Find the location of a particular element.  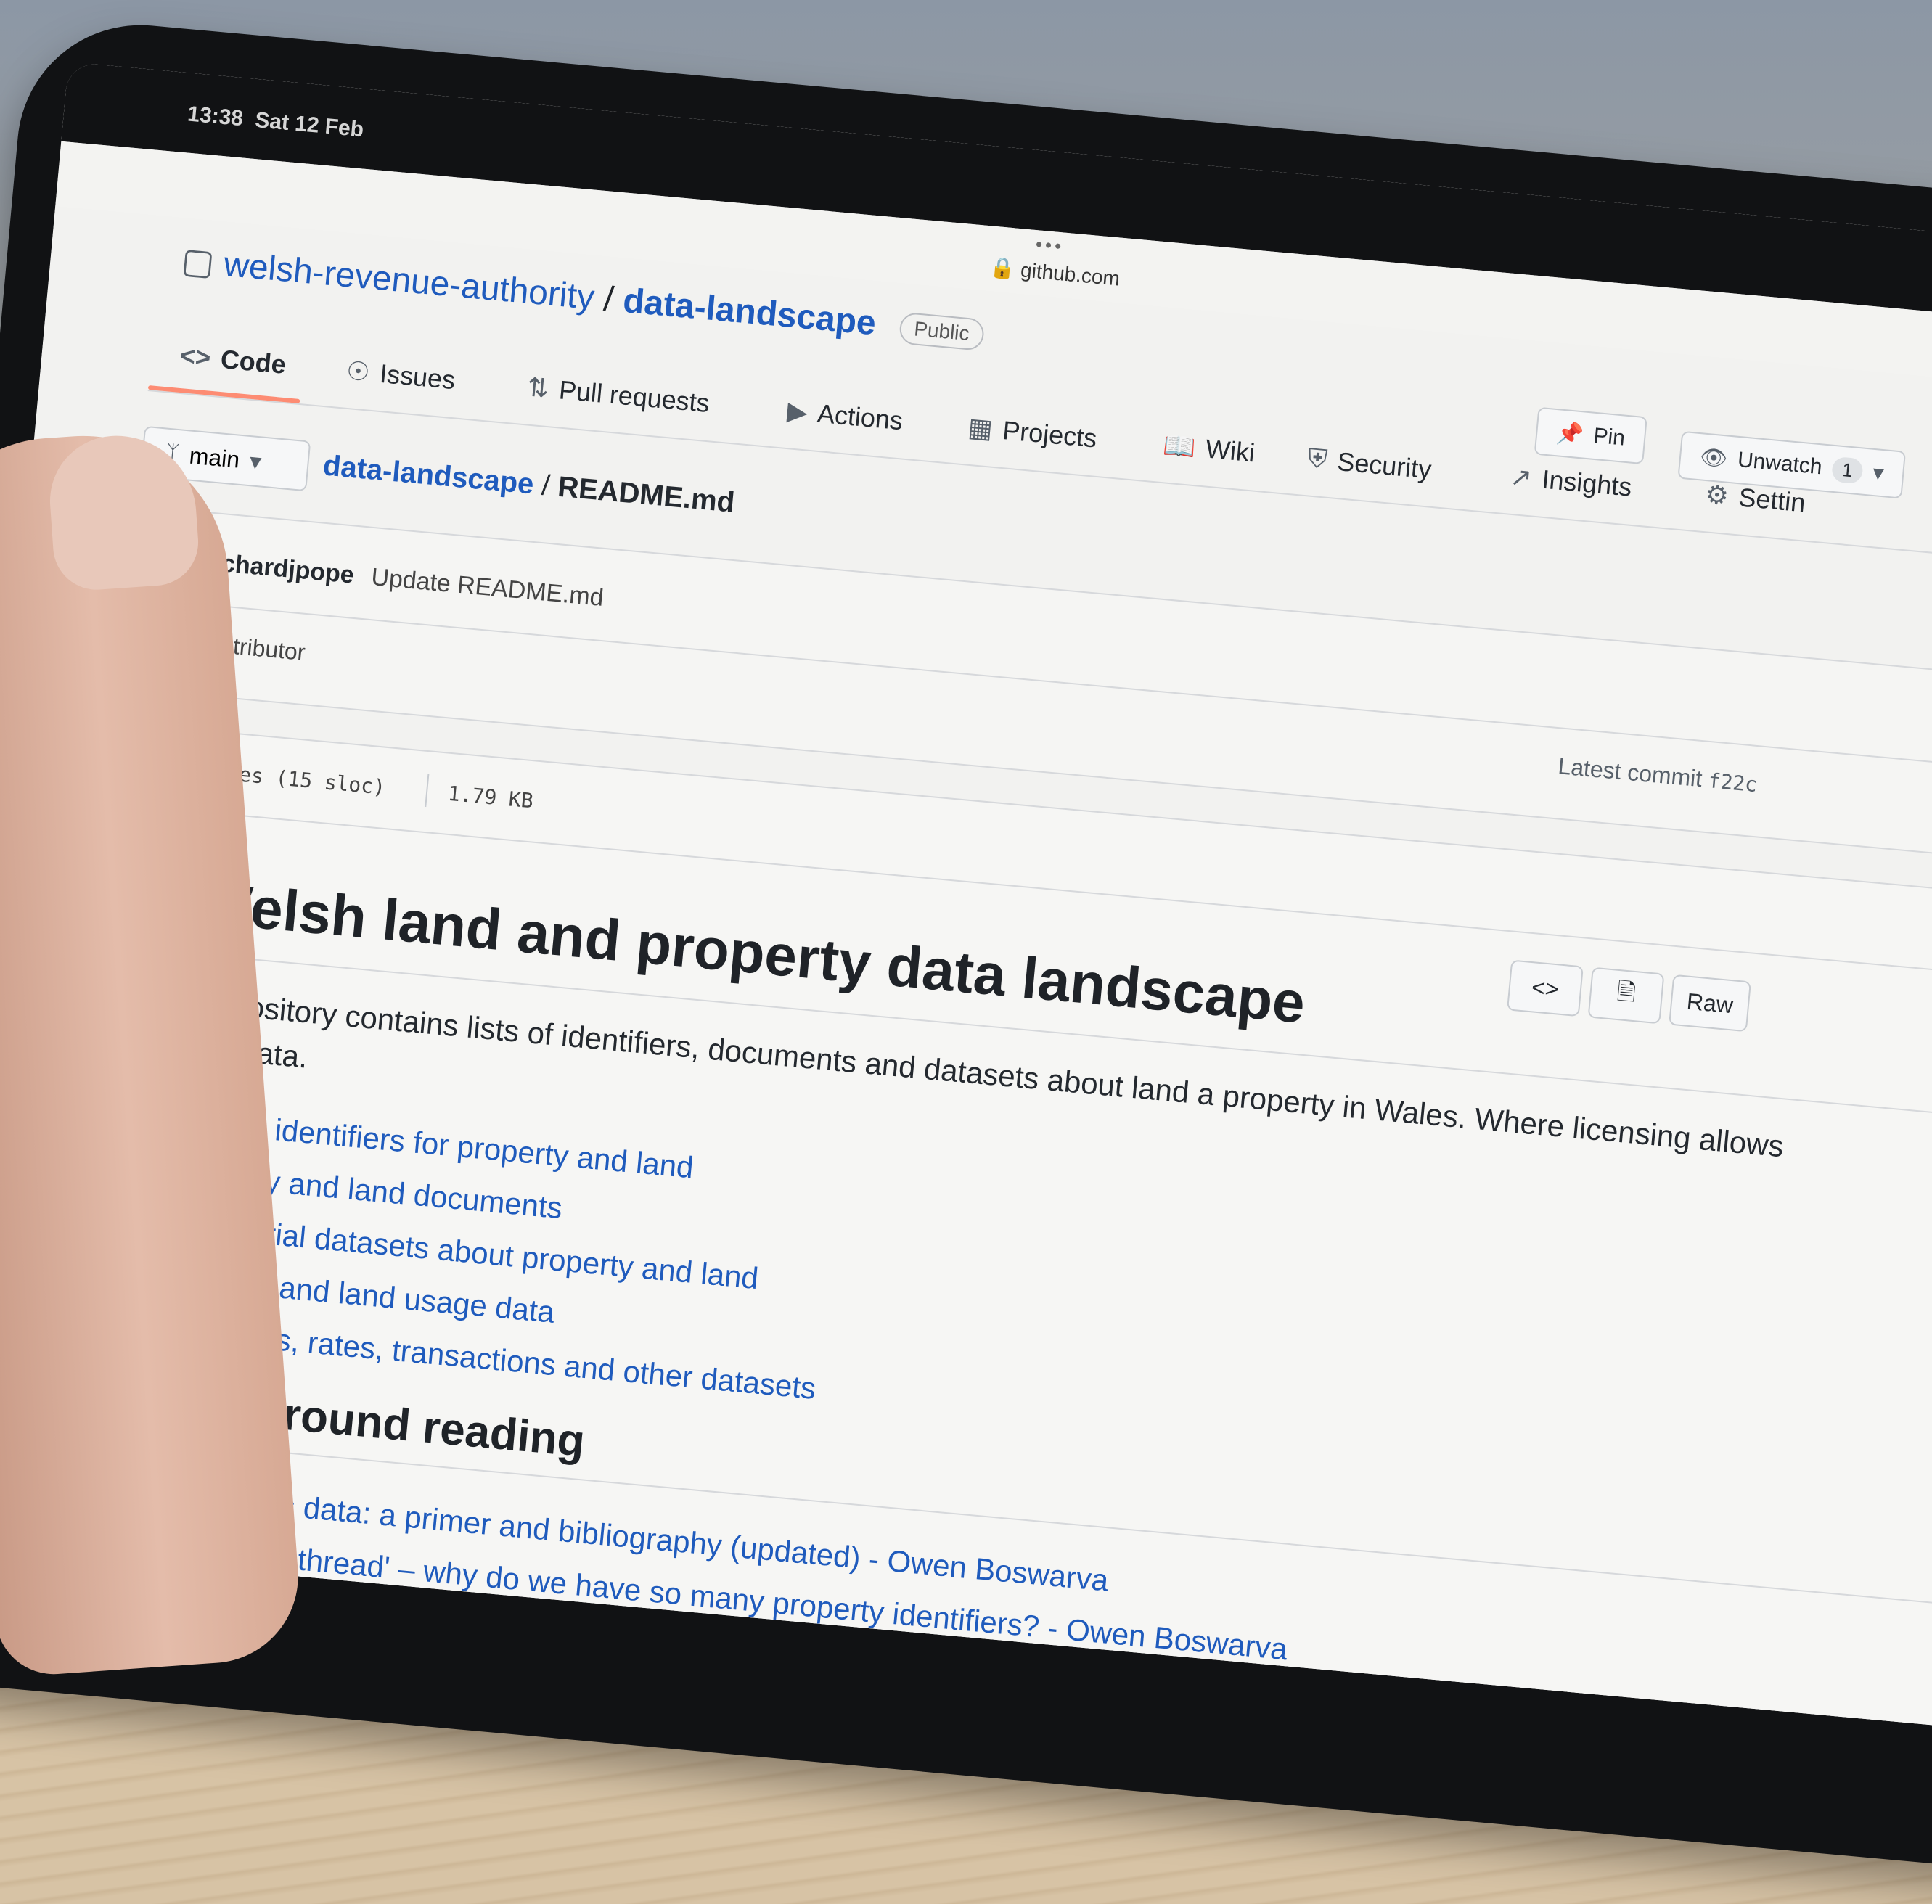

tab-wiki: 📖 Wiki is located at coordinates (1209, 449).